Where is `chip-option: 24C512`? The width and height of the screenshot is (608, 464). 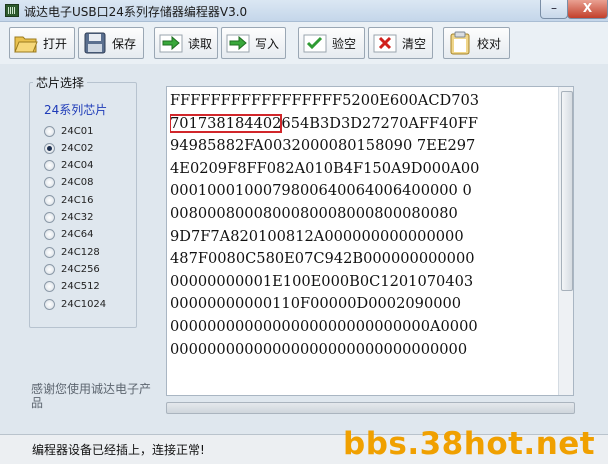 chip-option: 24C512 is located at coordinates (72, 286).